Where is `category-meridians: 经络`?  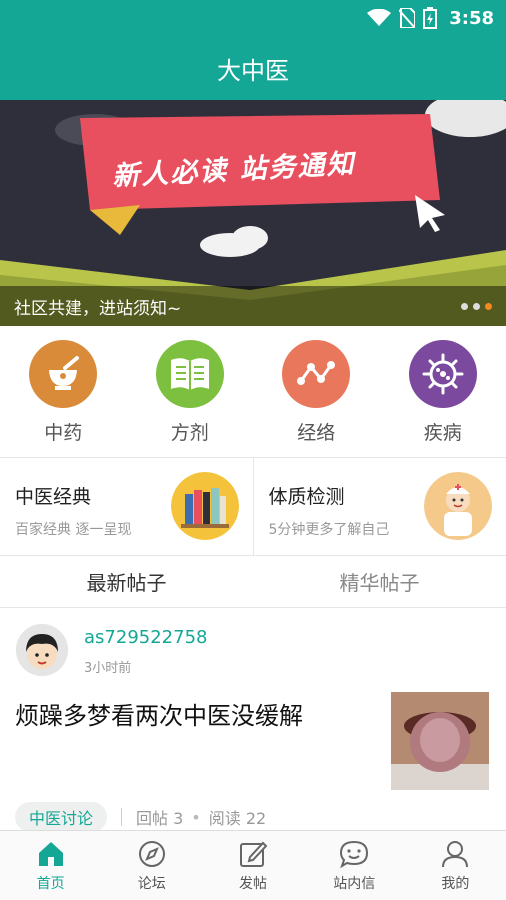 category-meridians: 经络 is located at coordinates (316, 391).